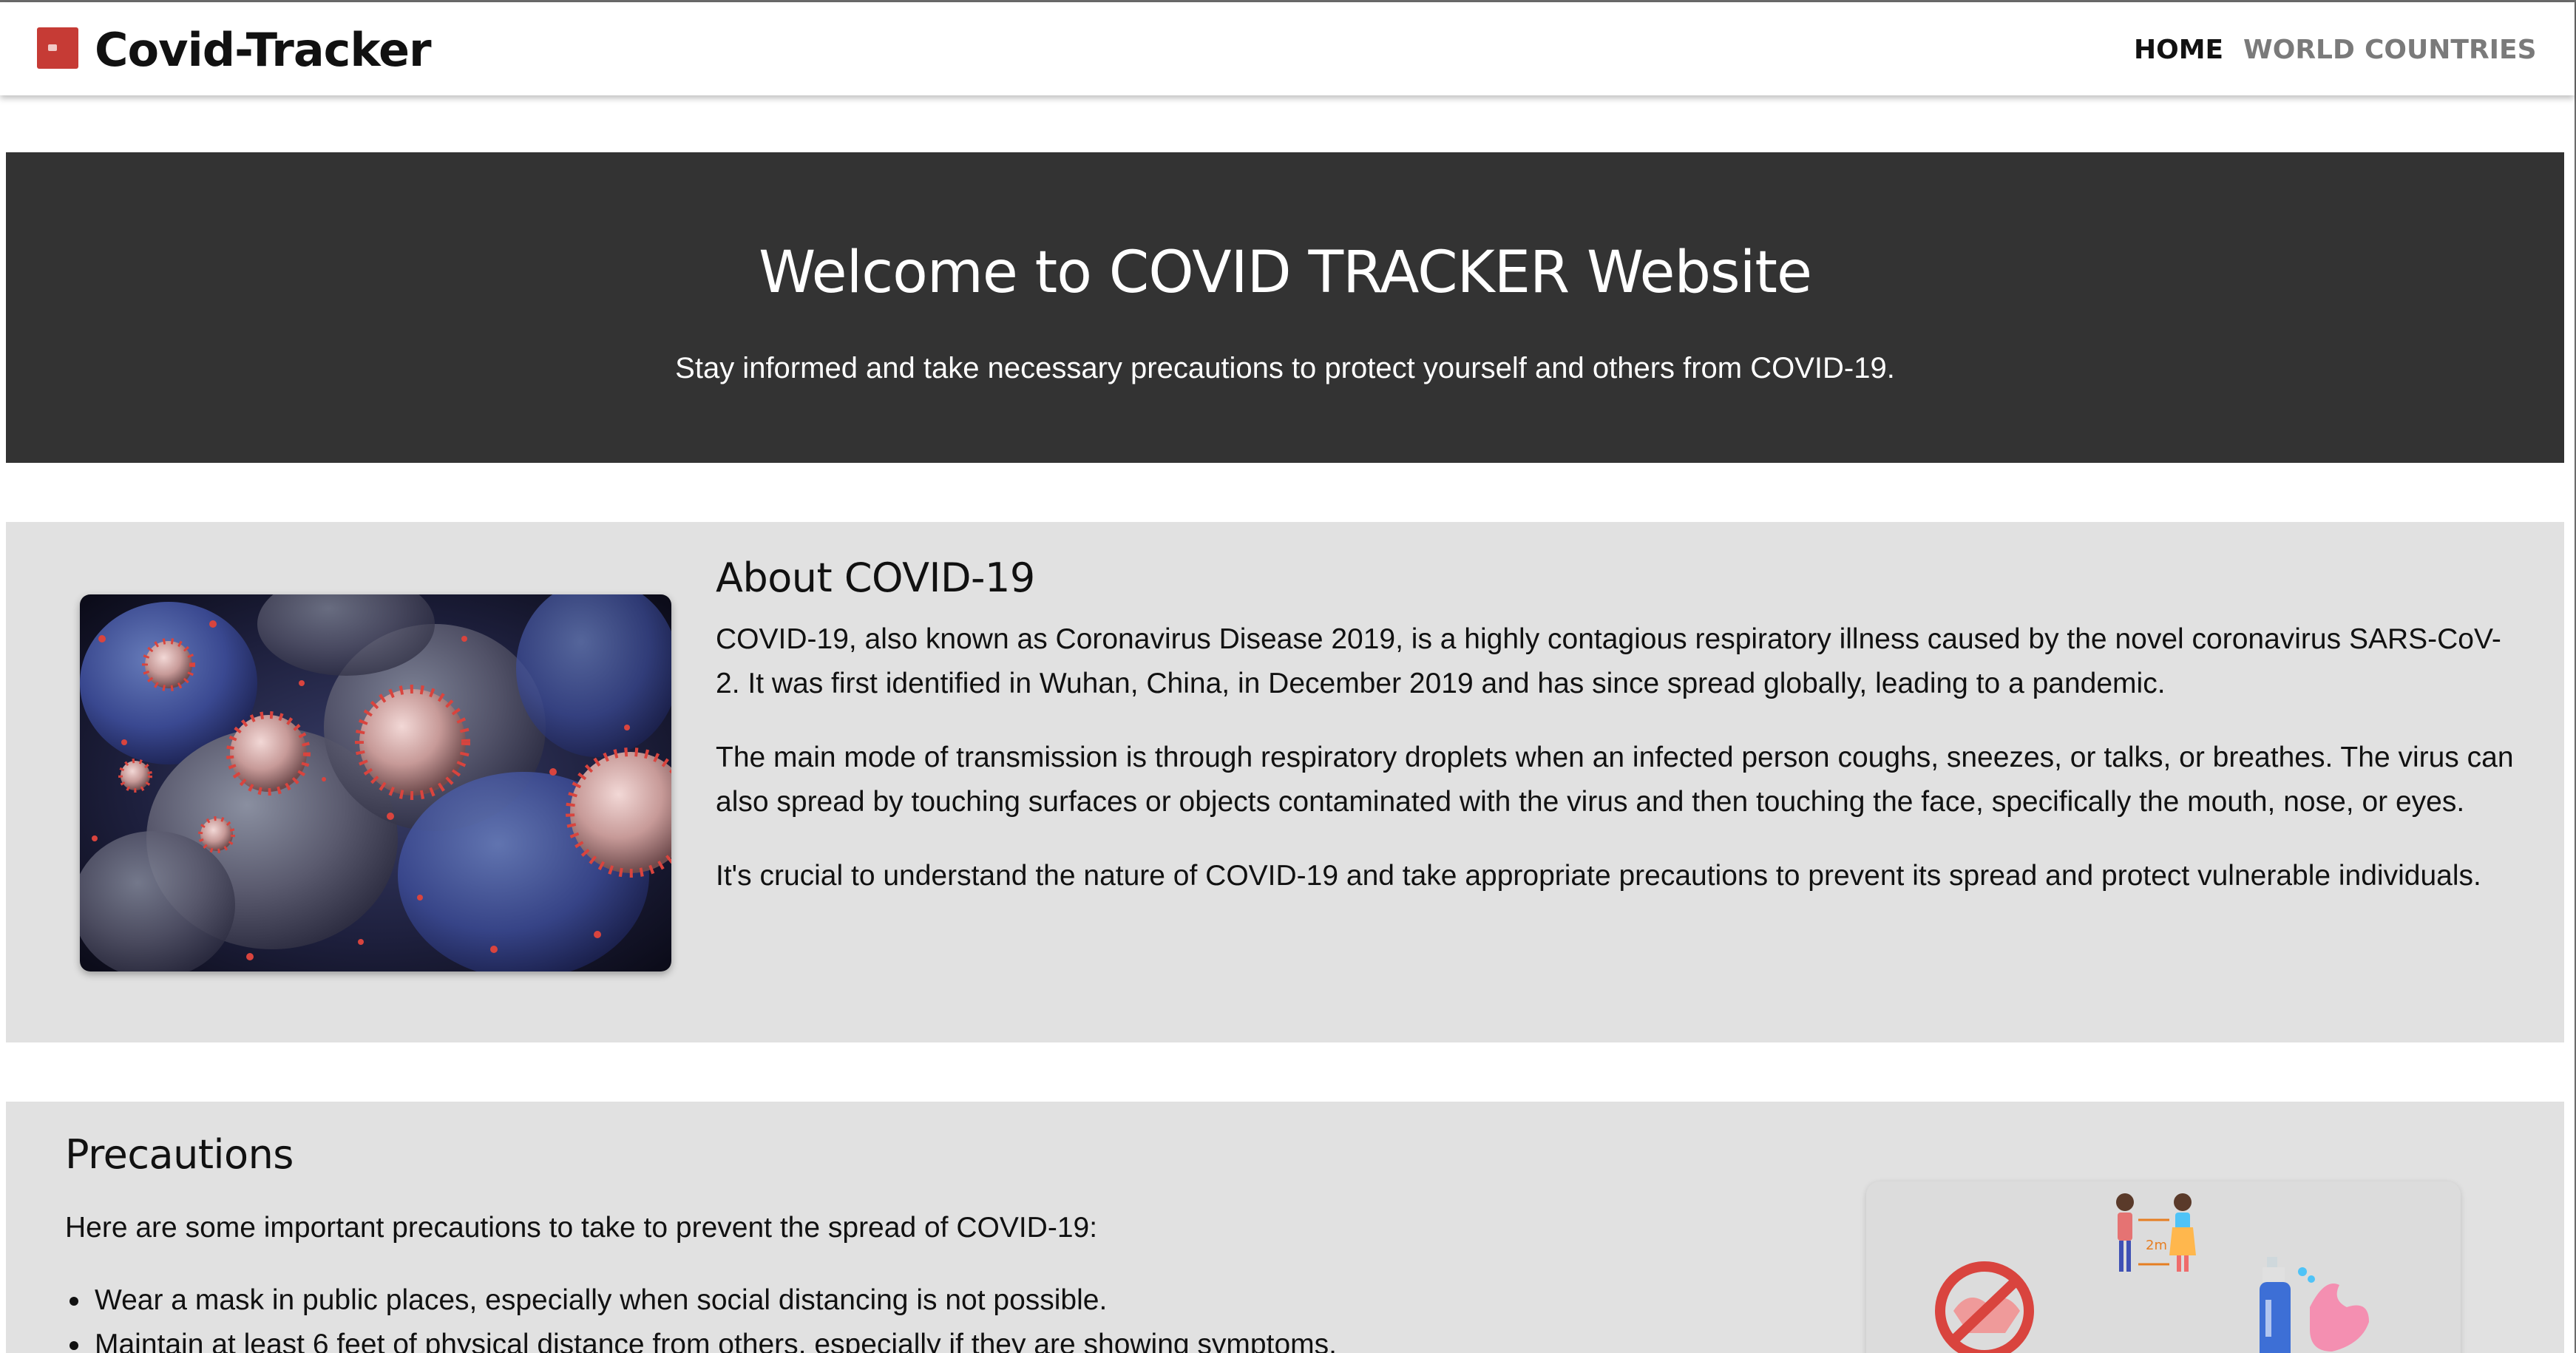 The width and height of the screenshot is (2576, 1353). What do you see at coordinates (1287, 48) in the screenshot?
I see `navbar: Covid-Tracker HOME WORLD COUNTRIES` at bounding box center [1287, 48].